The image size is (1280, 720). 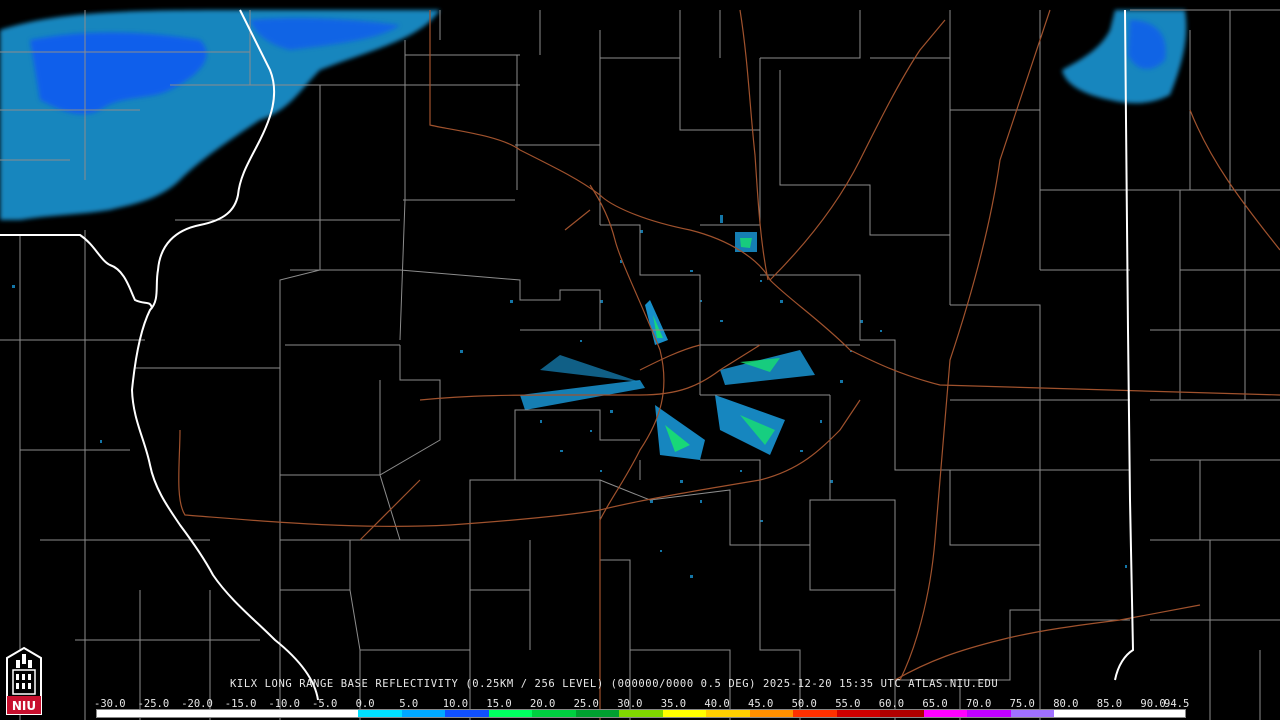 I want to click on niu-logo: NIU, so click(x=24, y=680).